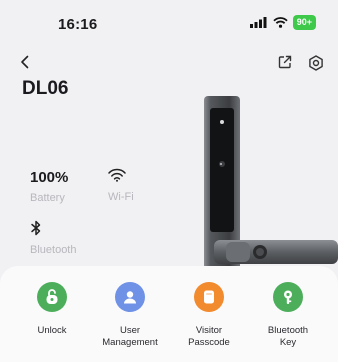 Image resolution: width=338 pixels, height=362 pixels. I want to click on user-management-button, so click(130, 297).